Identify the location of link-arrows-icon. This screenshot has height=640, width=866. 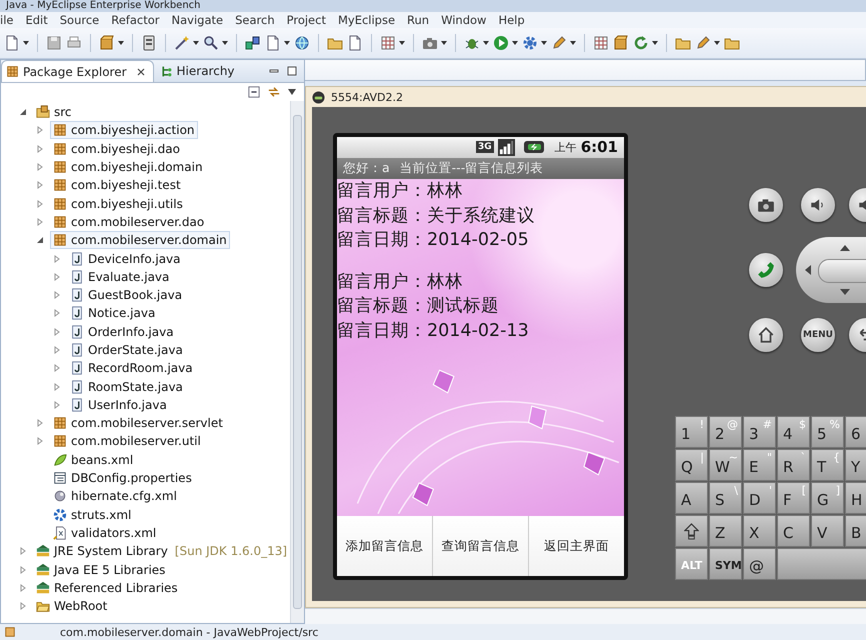
(274, 92).